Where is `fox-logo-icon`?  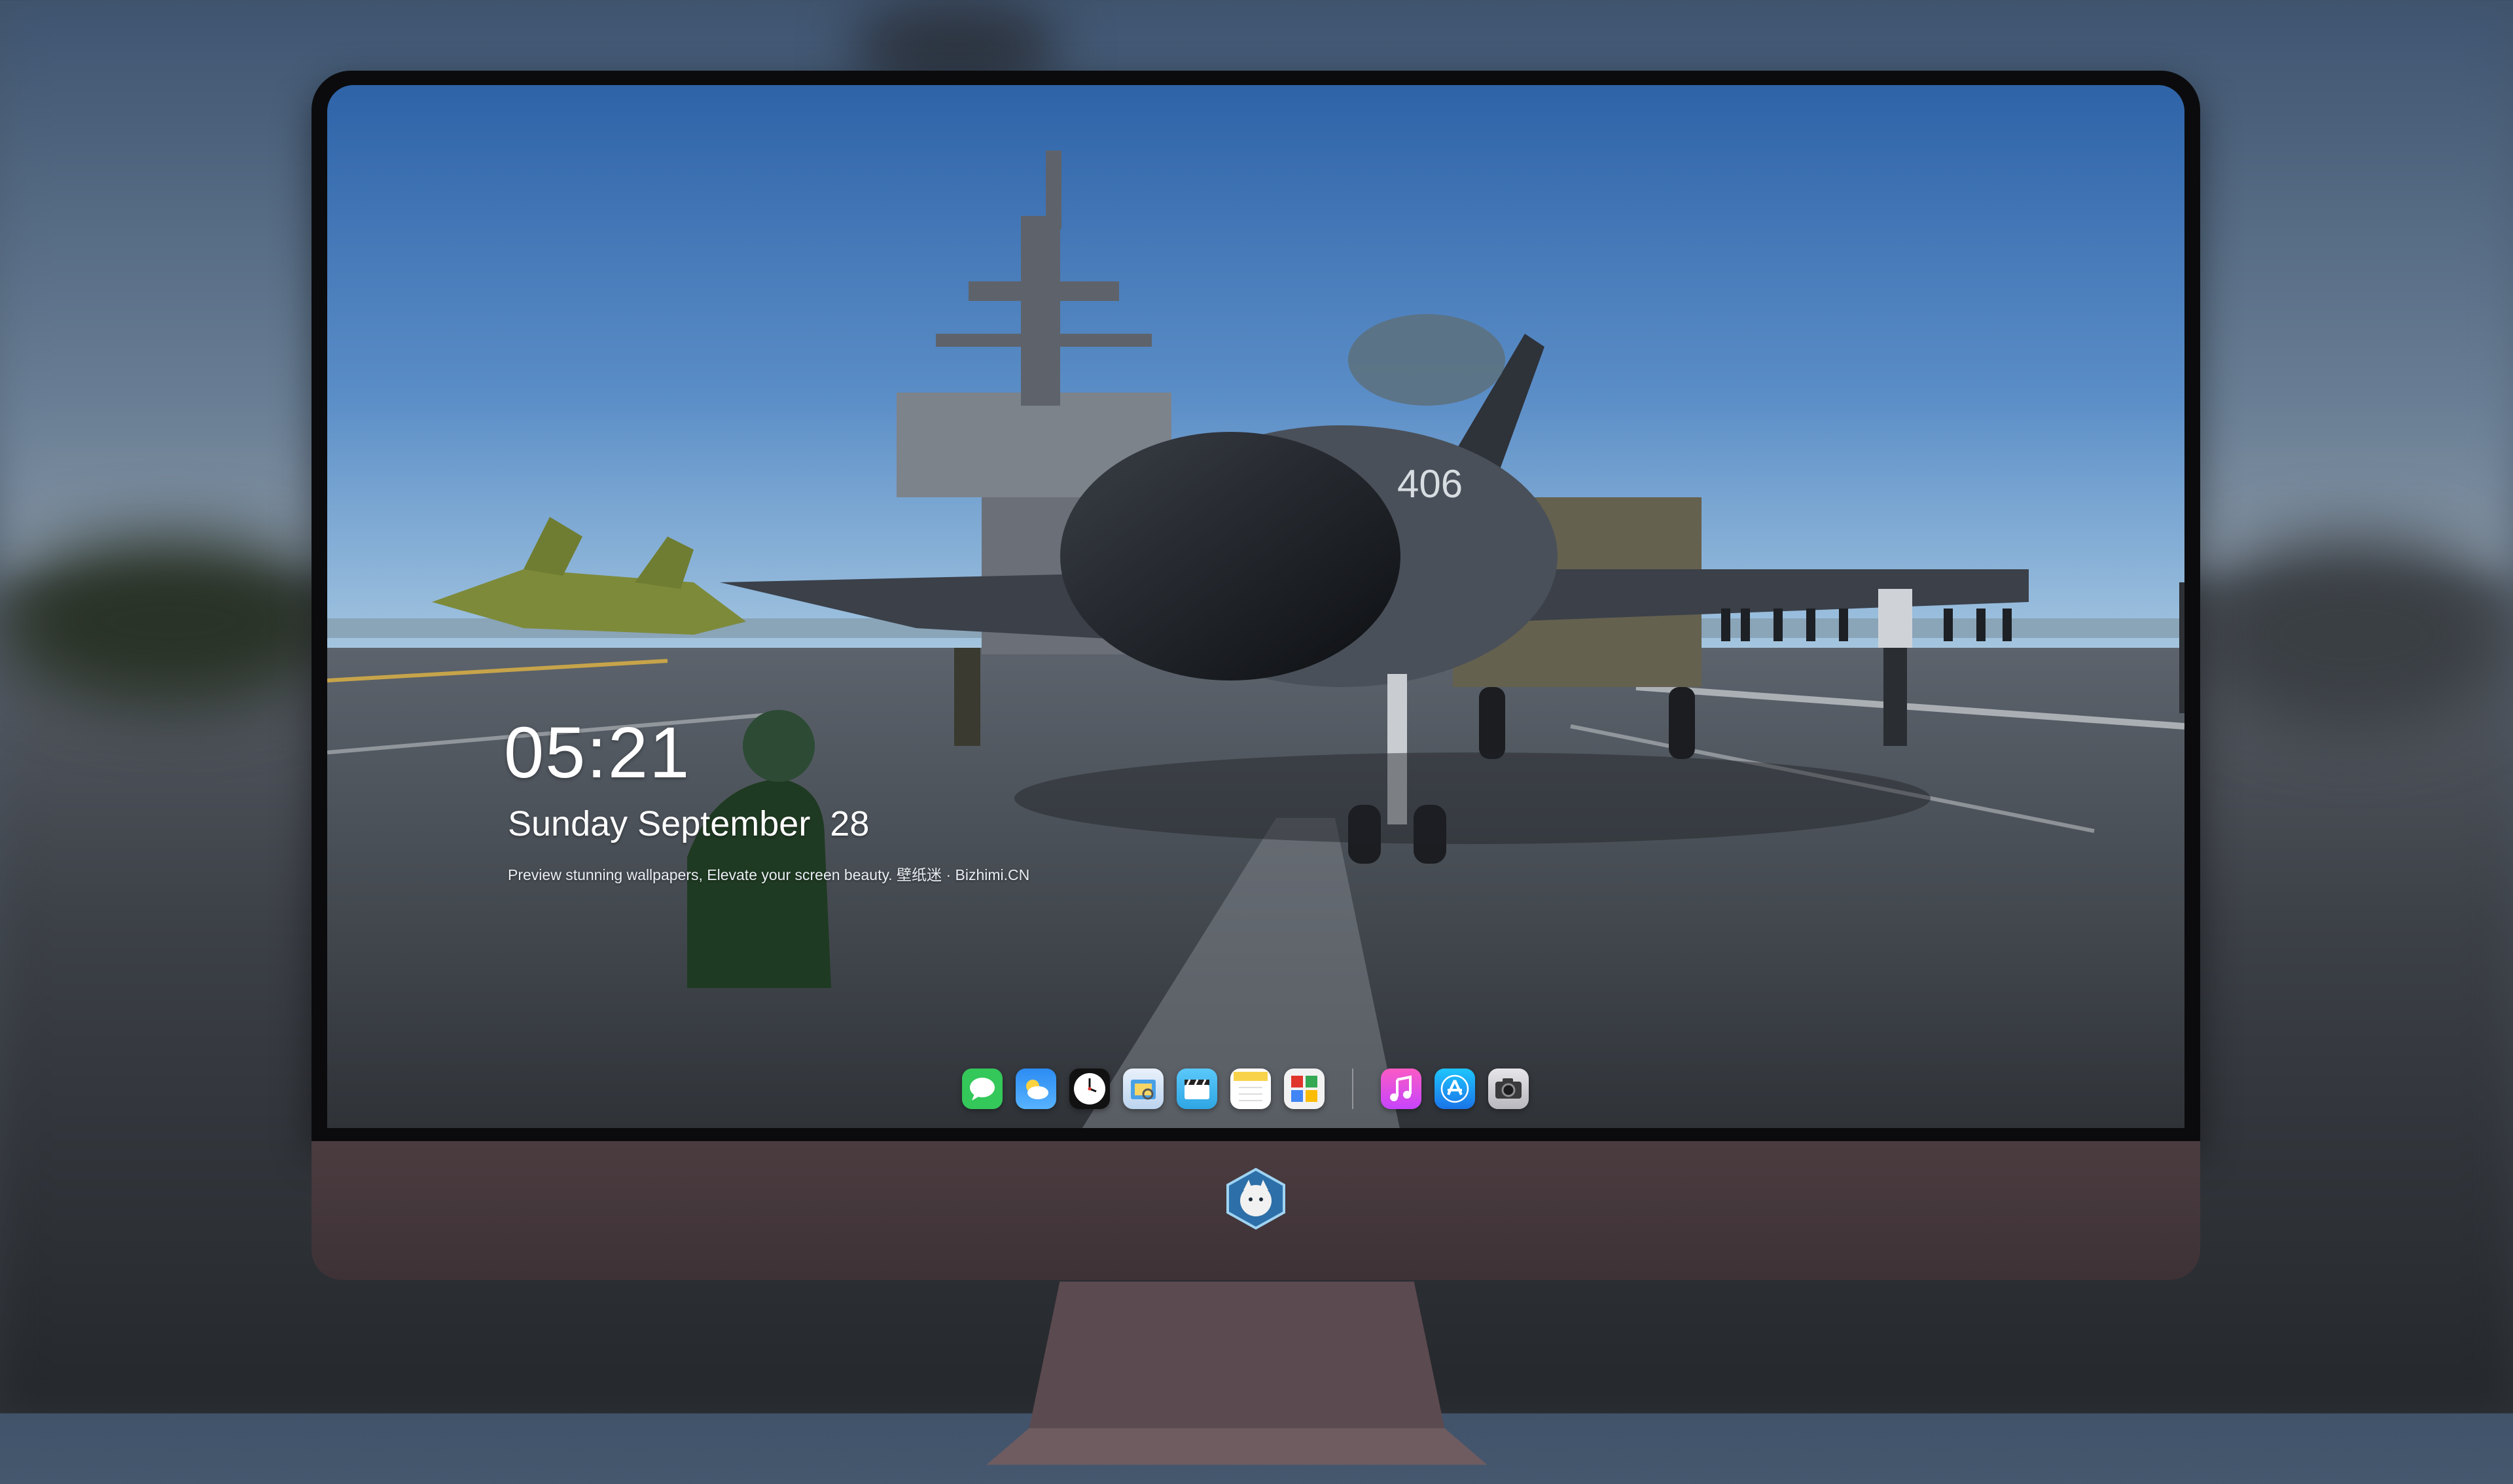
fox-logo-icon is located at coordinates (1255, 1199).